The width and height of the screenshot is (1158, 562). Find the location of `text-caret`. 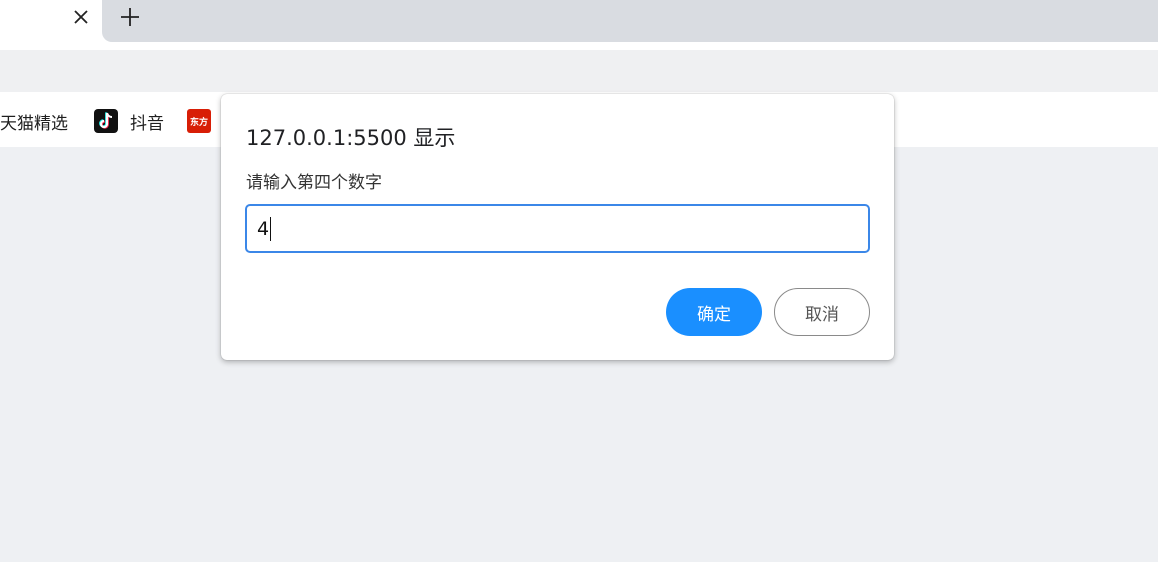

text-caret is located at coordinates (270, 229).